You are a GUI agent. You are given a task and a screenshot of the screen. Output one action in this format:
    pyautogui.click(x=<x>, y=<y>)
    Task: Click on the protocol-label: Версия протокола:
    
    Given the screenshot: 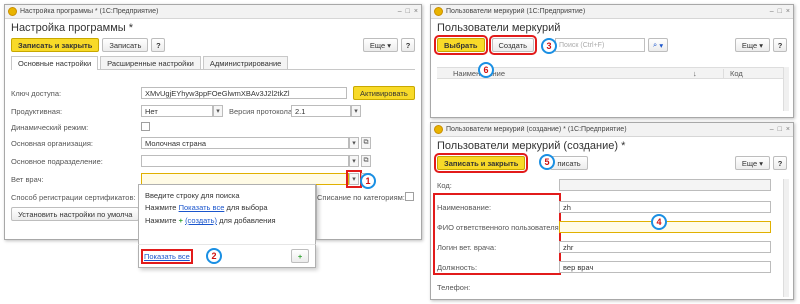 What is the action you would take?
    pyautogui.click(x=262, y=111)
    